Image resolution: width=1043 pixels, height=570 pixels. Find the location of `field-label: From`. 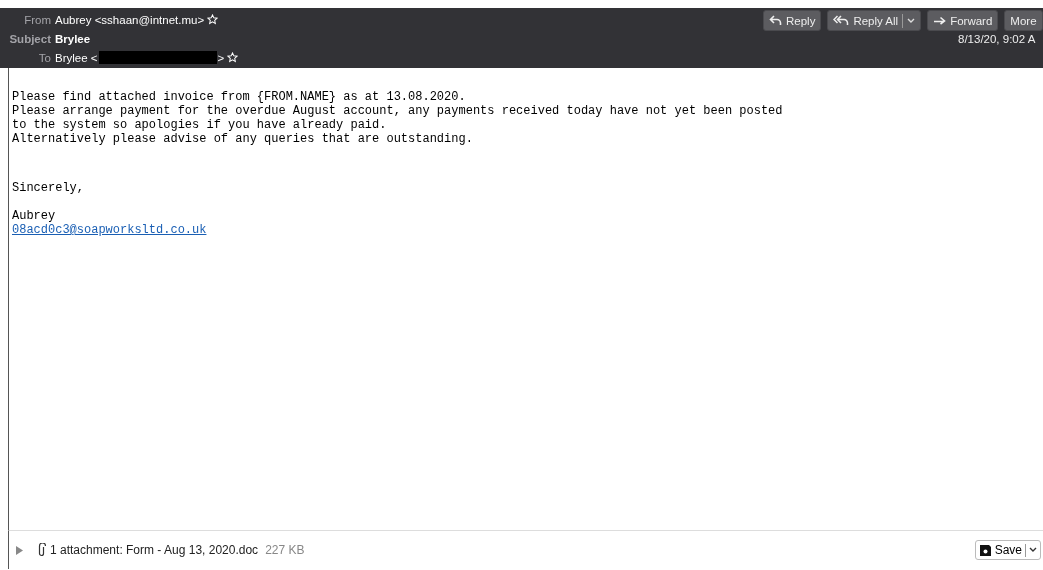

field-label: From is located at coordinates (37, 19).